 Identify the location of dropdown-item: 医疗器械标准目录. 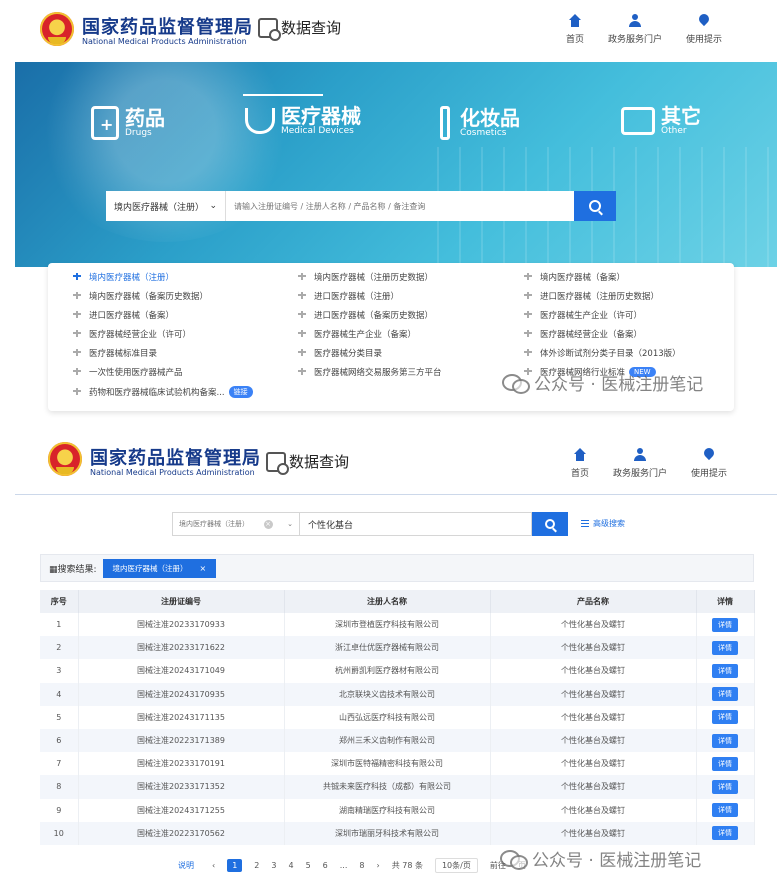
(115, 353).